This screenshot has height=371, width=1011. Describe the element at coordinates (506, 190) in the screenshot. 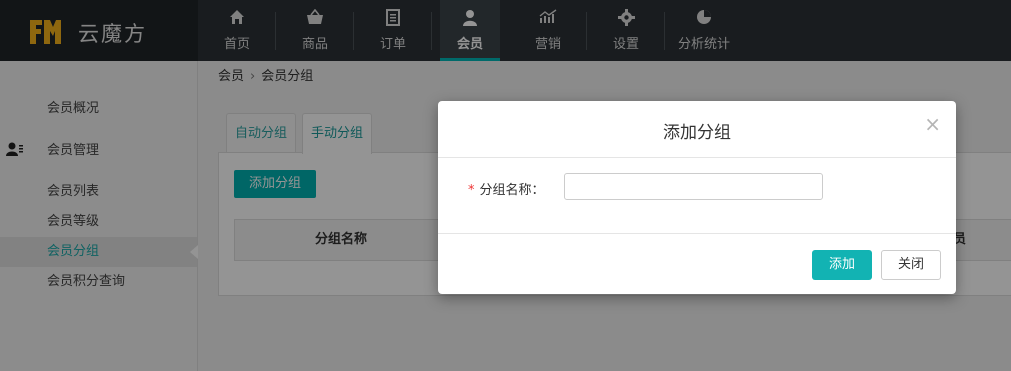

I see `group-name-label: * 分组名称：` at that location.